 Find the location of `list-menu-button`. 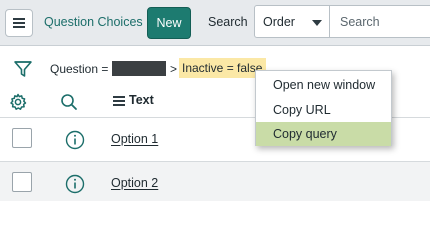

list-menu-button is located at coordinates (19, 23).